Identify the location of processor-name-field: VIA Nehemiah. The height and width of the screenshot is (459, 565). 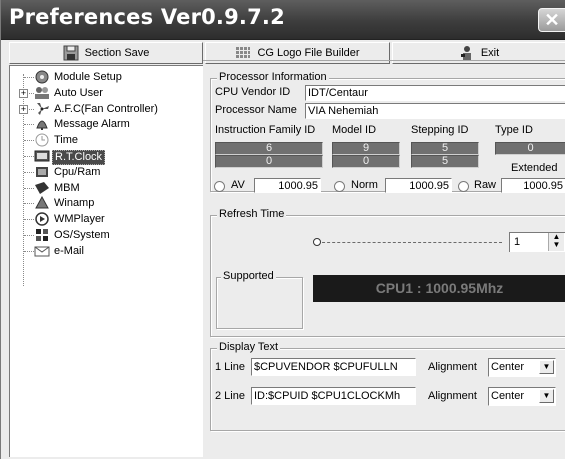
(435, 111).